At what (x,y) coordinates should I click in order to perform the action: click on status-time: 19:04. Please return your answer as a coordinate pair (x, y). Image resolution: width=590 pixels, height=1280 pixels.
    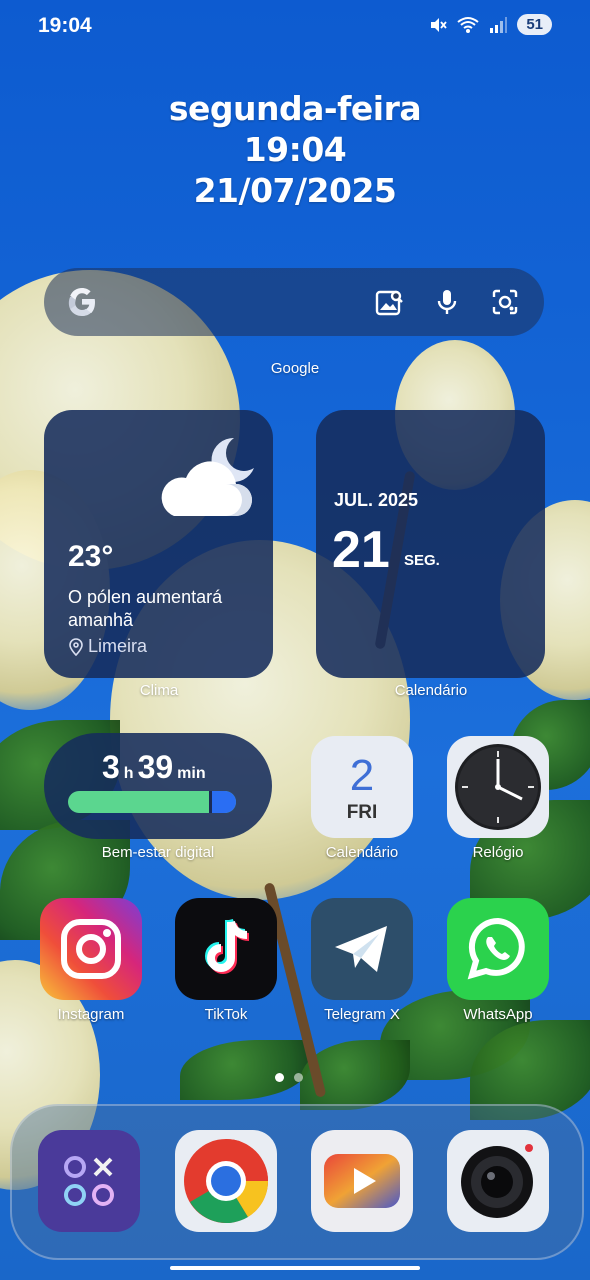
    Looking at the image, I should click on (65, 25).